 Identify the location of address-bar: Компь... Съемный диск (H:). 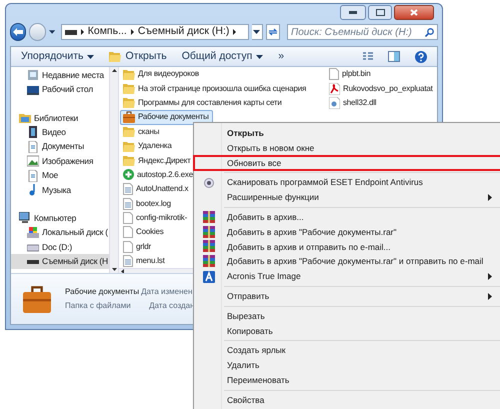
(154, 32).